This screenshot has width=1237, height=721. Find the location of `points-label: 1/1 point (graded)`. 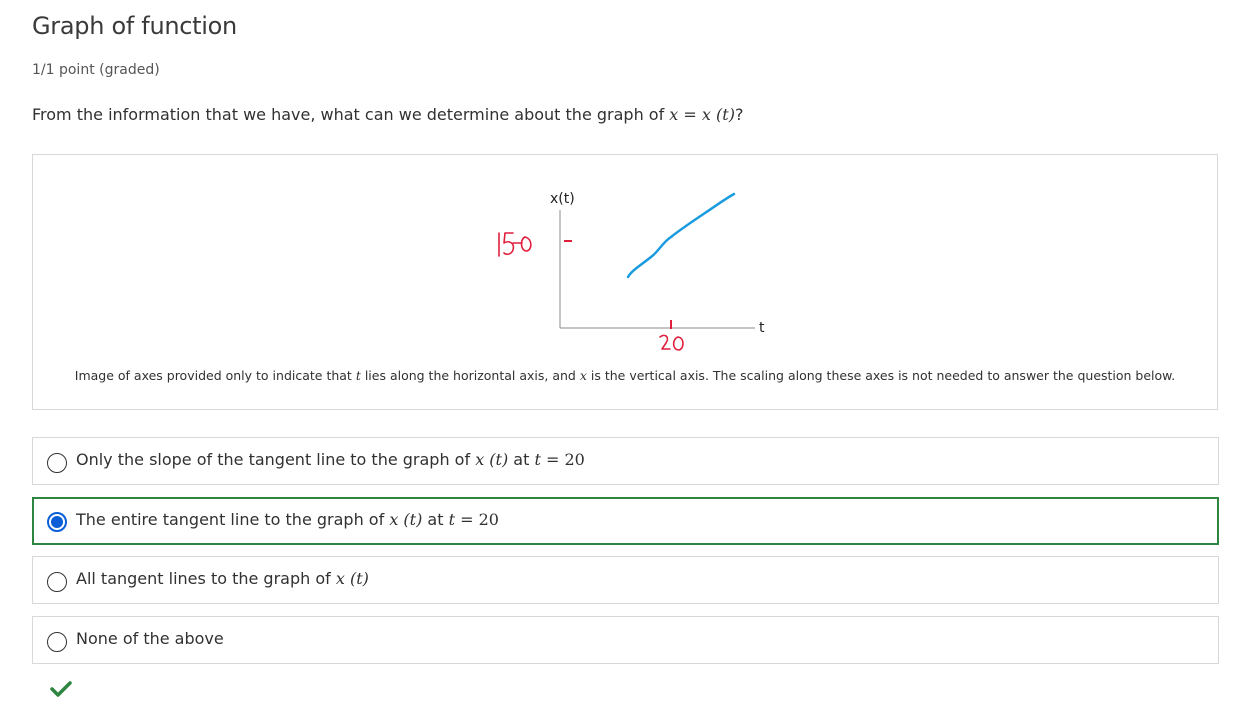

points-label: 1/1 point (graded) is located at coordinates (96, 70).